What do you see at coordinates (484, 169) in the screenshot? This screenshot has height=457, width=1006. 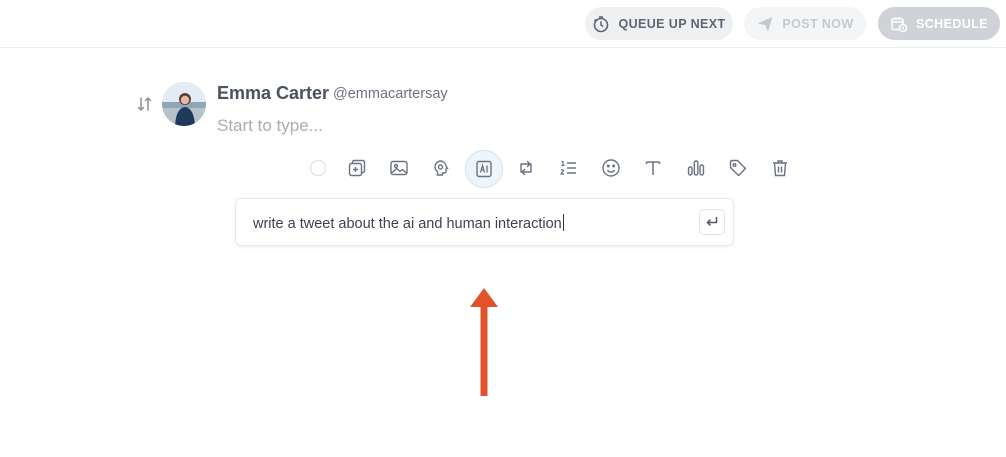 I see `ai-icon` at bounding box center [484, 169].